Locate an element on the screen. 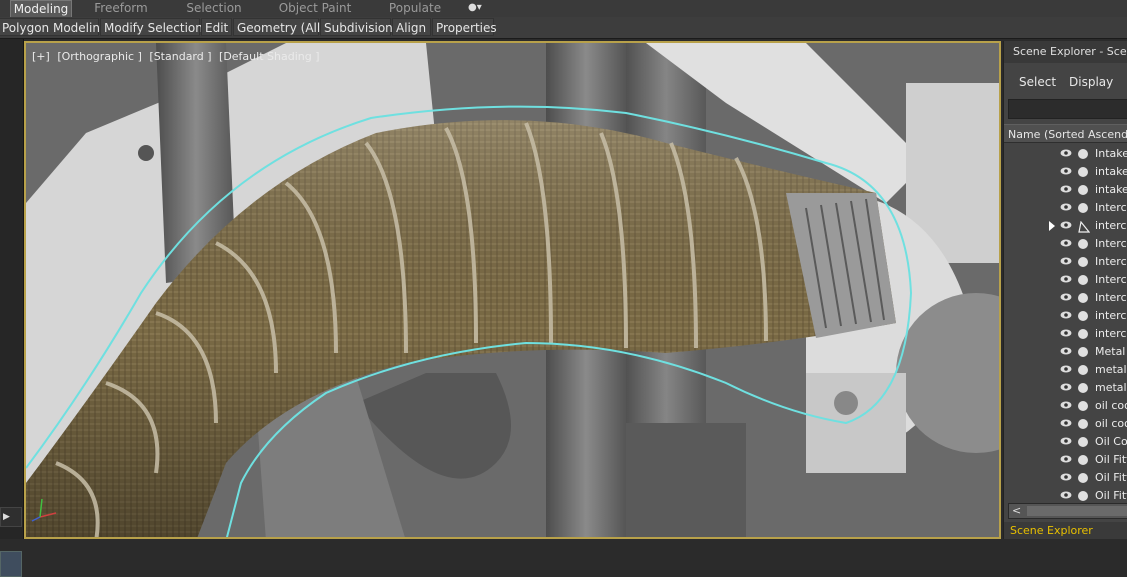 This screenshot has width=1127, height=577. align-button: Align is located at coordinates (411, 27).